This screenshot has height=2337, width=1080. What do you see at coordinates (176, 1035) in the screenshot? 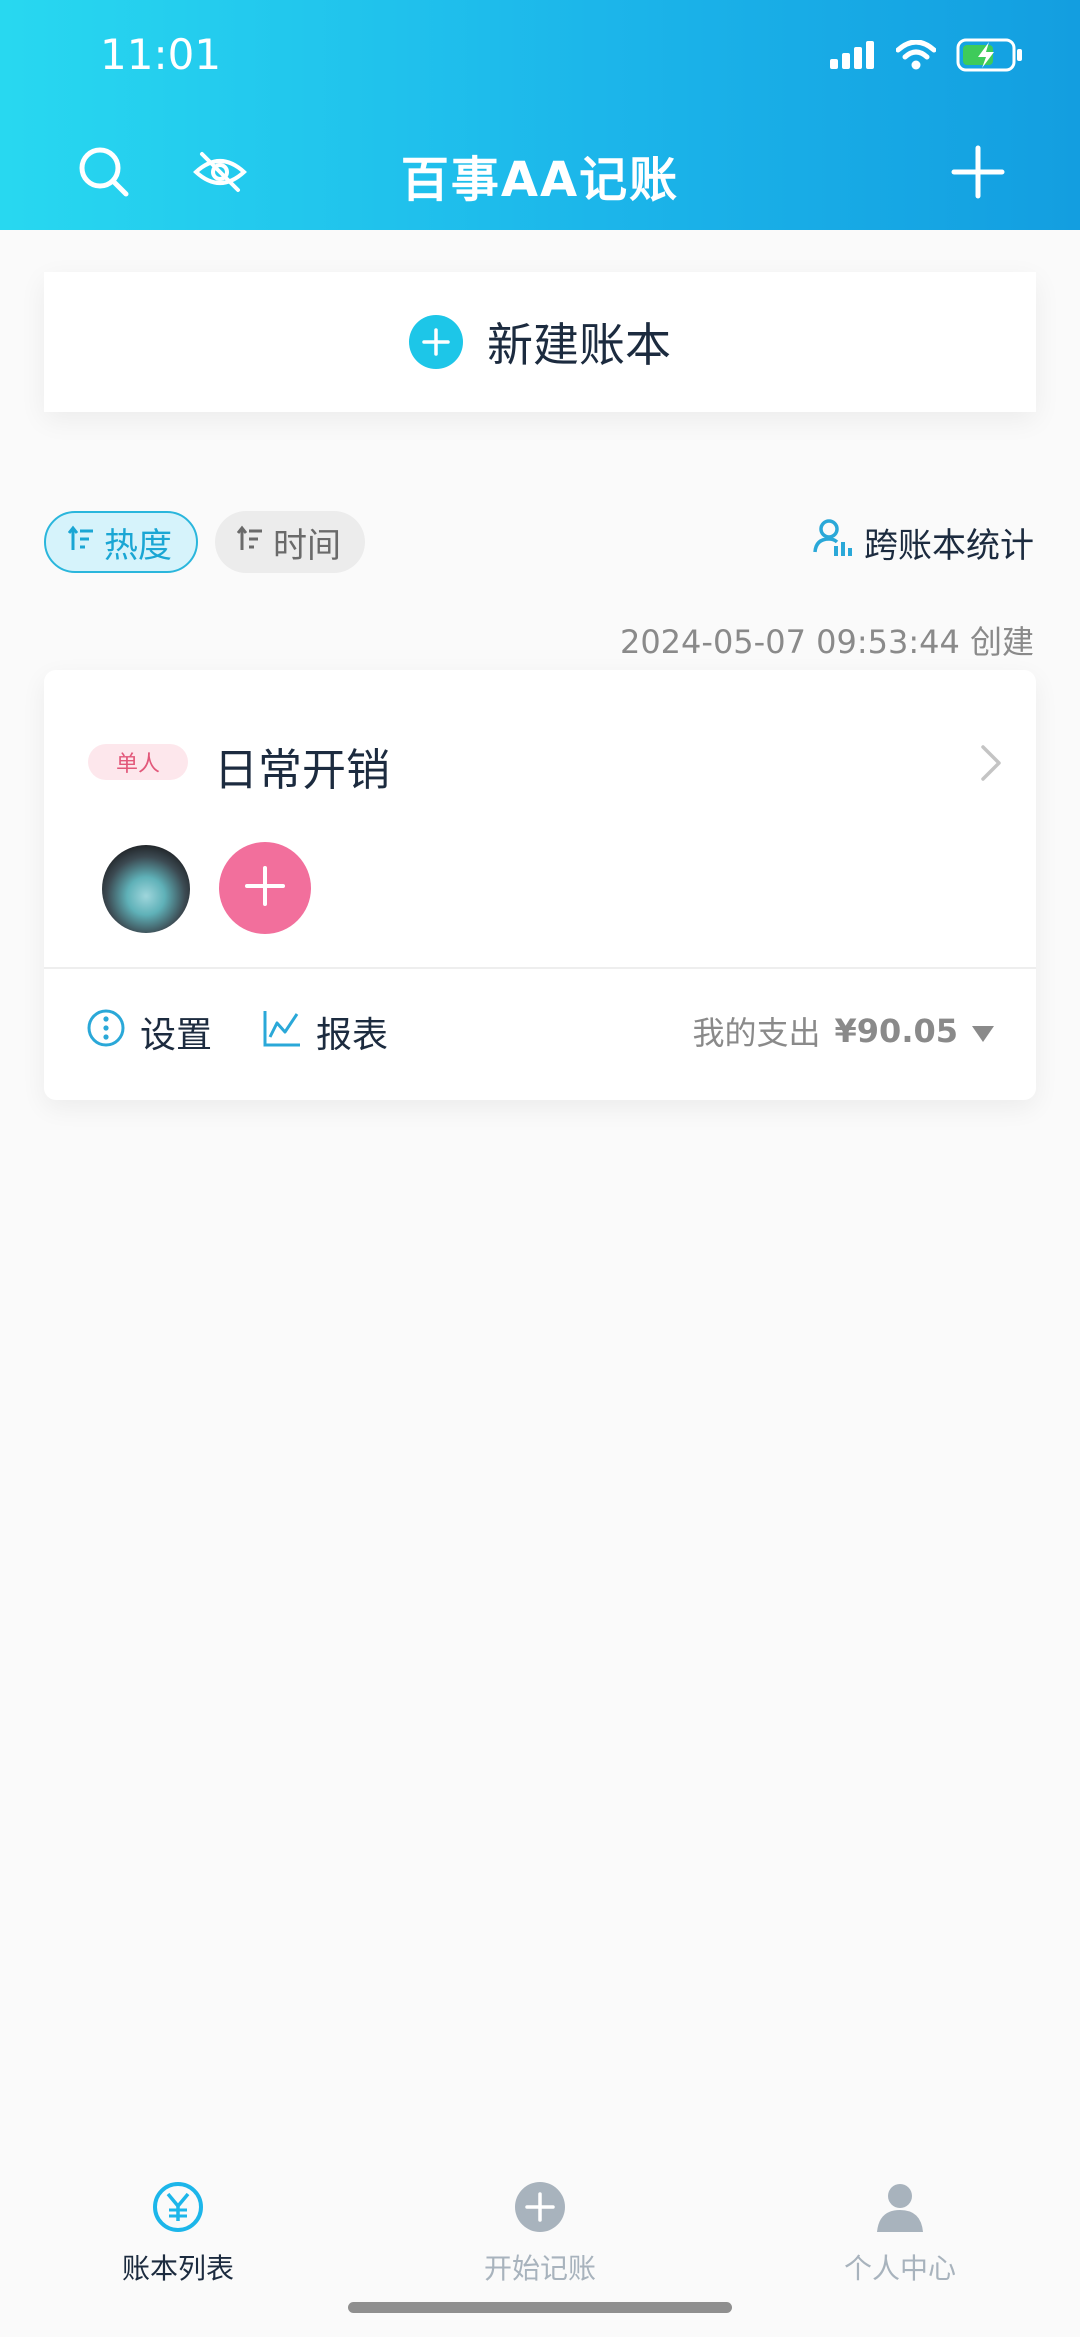
I see `settings-label: 设置` at bounding box center [176, 1035].